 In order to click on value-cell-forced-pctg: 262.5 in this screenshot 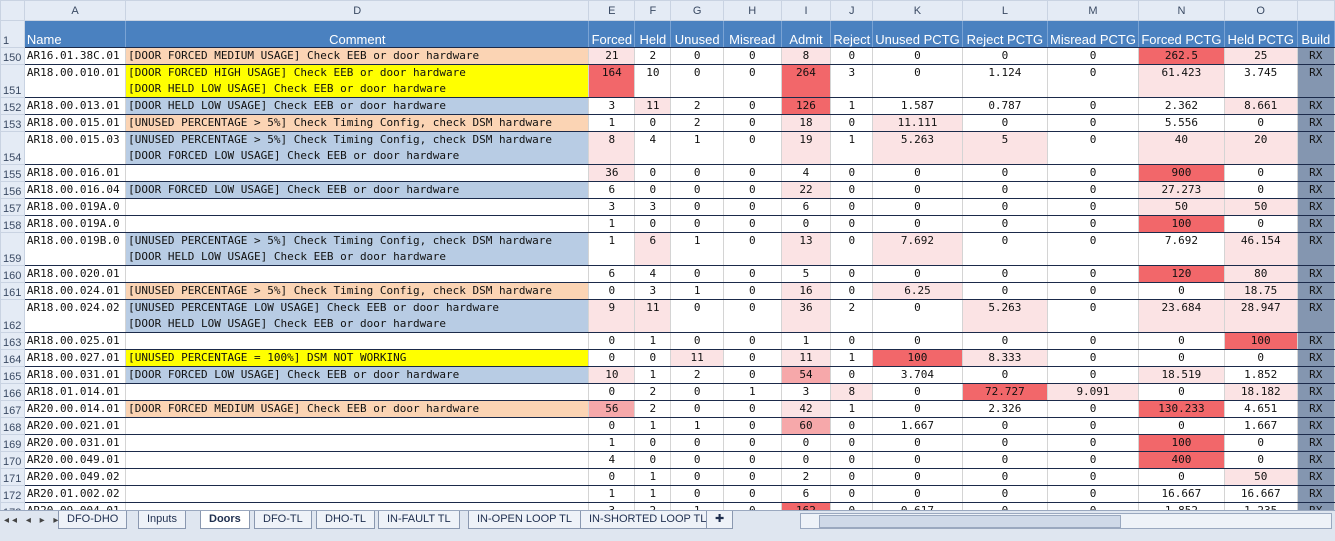, I will do `click(1181, 56)`.